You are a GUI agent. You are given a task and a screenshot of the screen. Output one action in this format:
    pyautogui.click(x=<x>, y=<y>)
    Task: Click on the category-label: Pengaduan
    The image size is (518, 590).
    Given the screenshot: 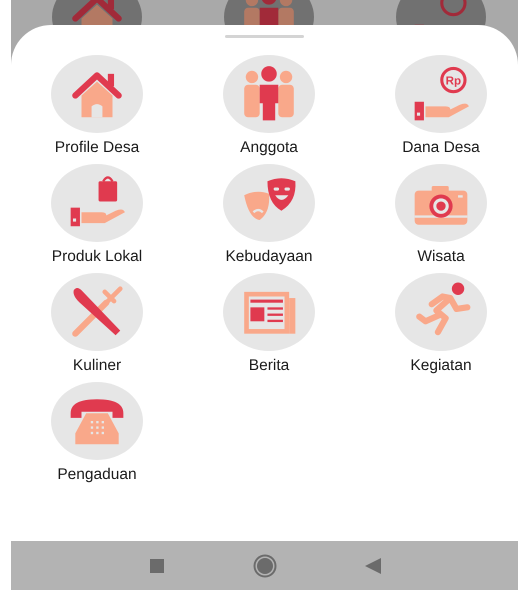 What is the action you would take?
    pyautogui.click(x=97, y=475)
    